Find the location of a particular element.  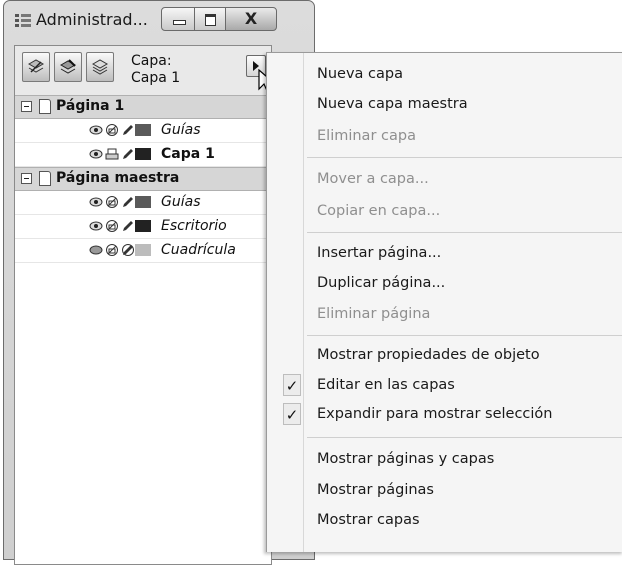

page-label: Página maestra is located at coordinates (118, 178).